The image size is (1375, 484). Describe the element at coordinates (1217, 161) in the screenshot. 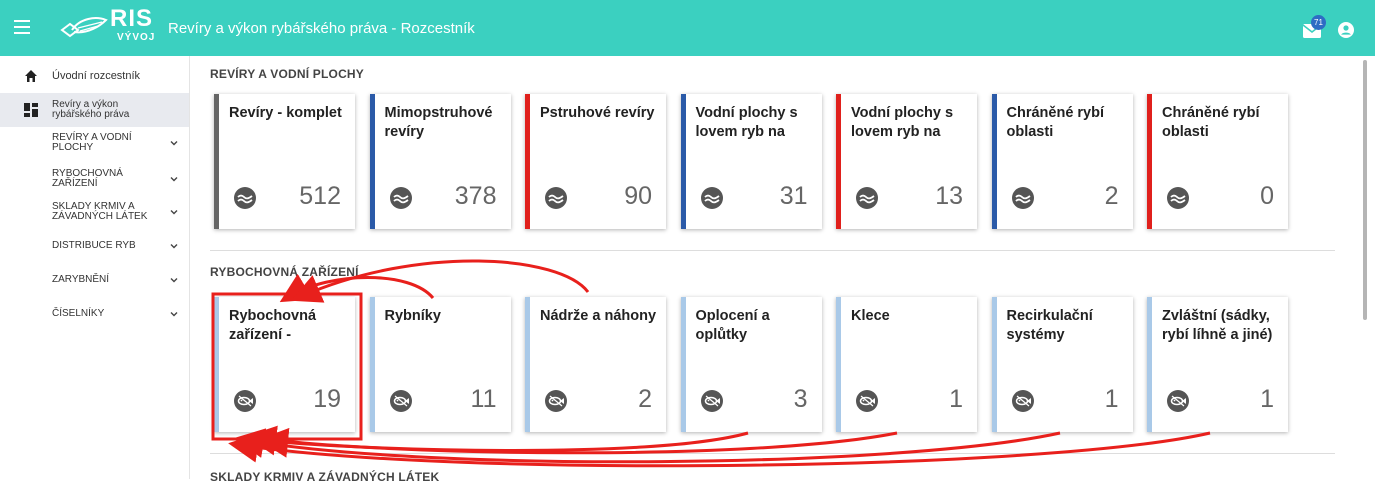

I see `card-row0-6: Chráněné rybí oblasti 0` at that location.